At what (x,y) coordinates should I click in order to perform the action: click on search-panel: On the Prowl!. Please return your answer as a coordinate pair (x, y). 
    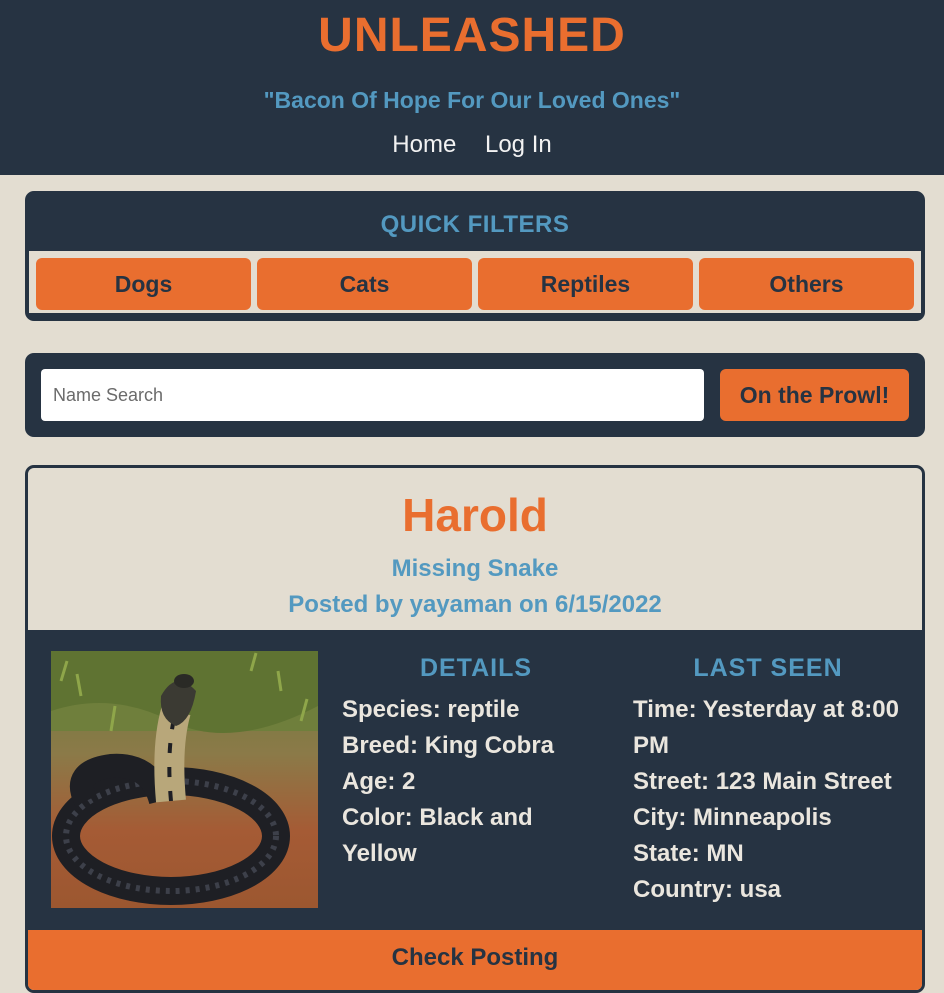
    Looking at the image, I should click on (475, 395).